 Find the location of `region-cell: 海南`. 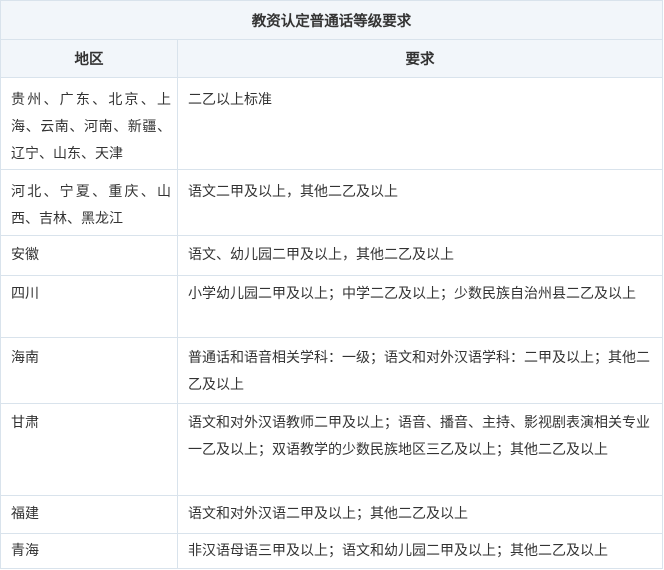

region-cell: 海南 is located at coordinates (89, 370).